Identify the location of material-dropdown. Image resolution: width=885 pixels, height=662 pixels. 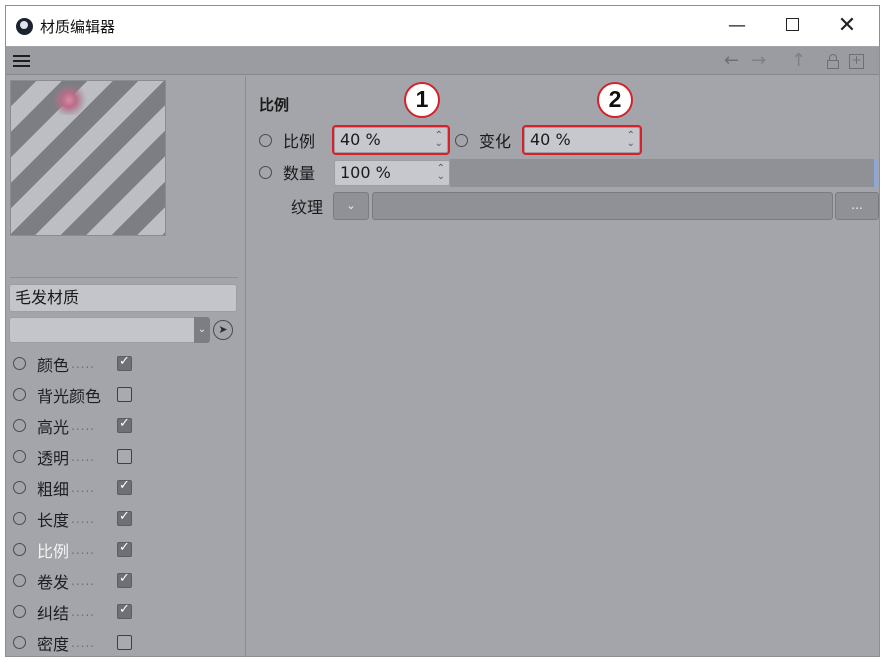
(102, 330).